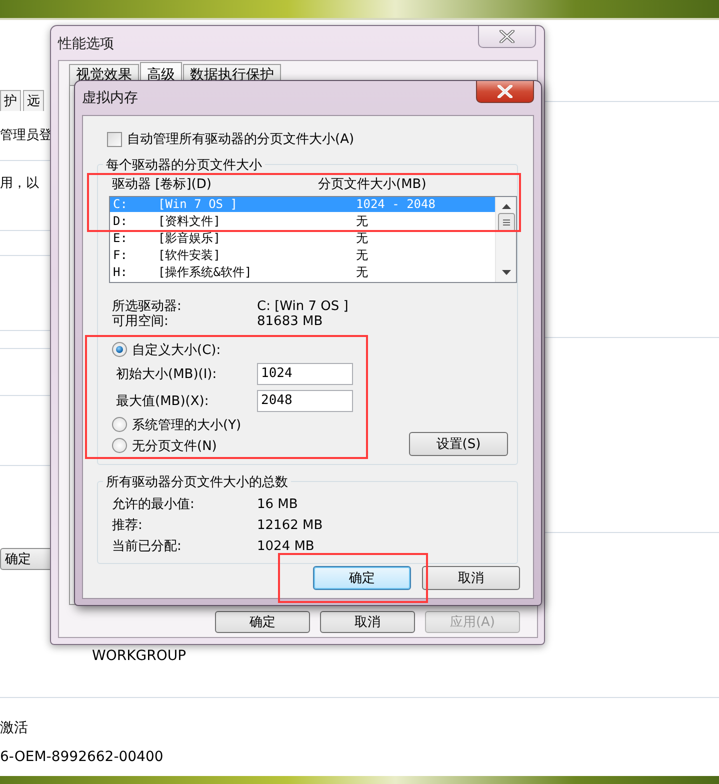  What do you see at coordinates (232, 349) in the screenshot?
I see `radio-button: 自定义大小(C):` at bounding box center [232, 349].